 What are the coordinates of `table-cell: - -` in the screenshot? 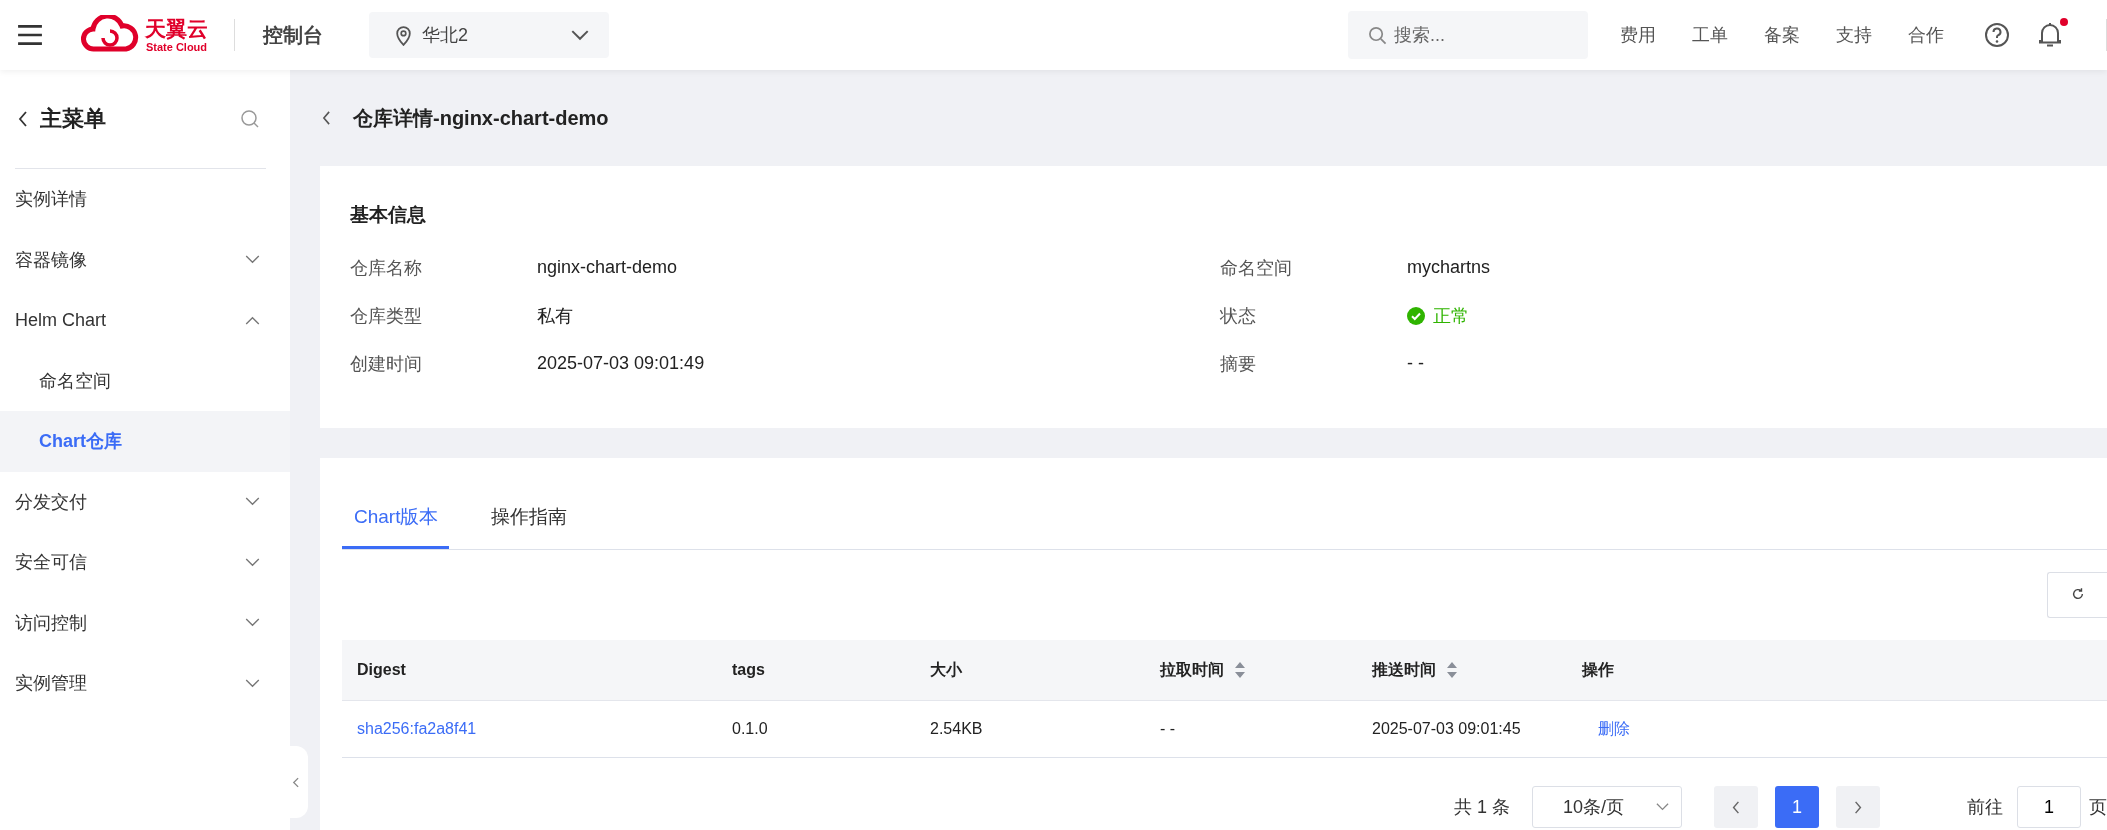 It's located at (1168, 729).